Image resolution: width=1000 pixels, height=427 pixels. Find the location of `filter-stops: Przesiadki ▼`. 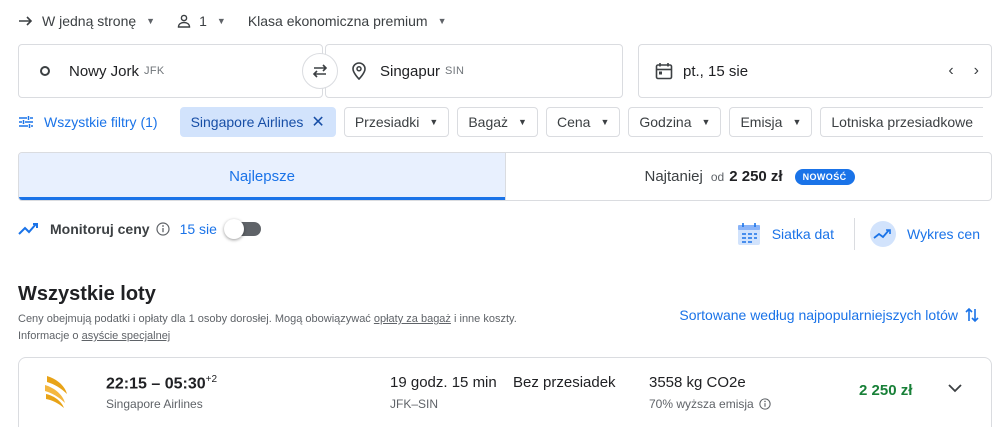

filter-stops: Przesiadki ▼ is located at coordinates (396, 122).